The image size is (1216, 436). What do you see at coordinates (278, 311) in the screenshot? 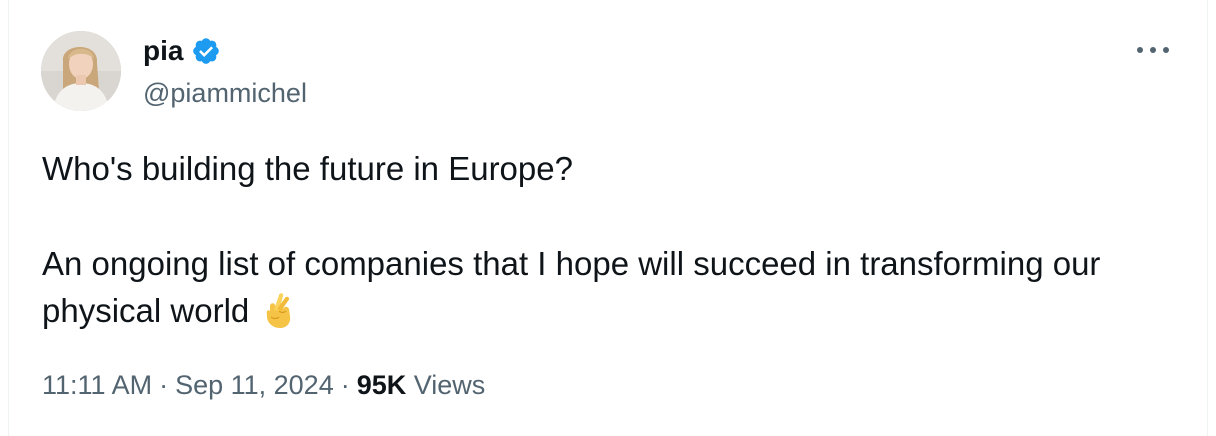
I see `crossed-fingers-emoji` at bounding box center [278, 311].